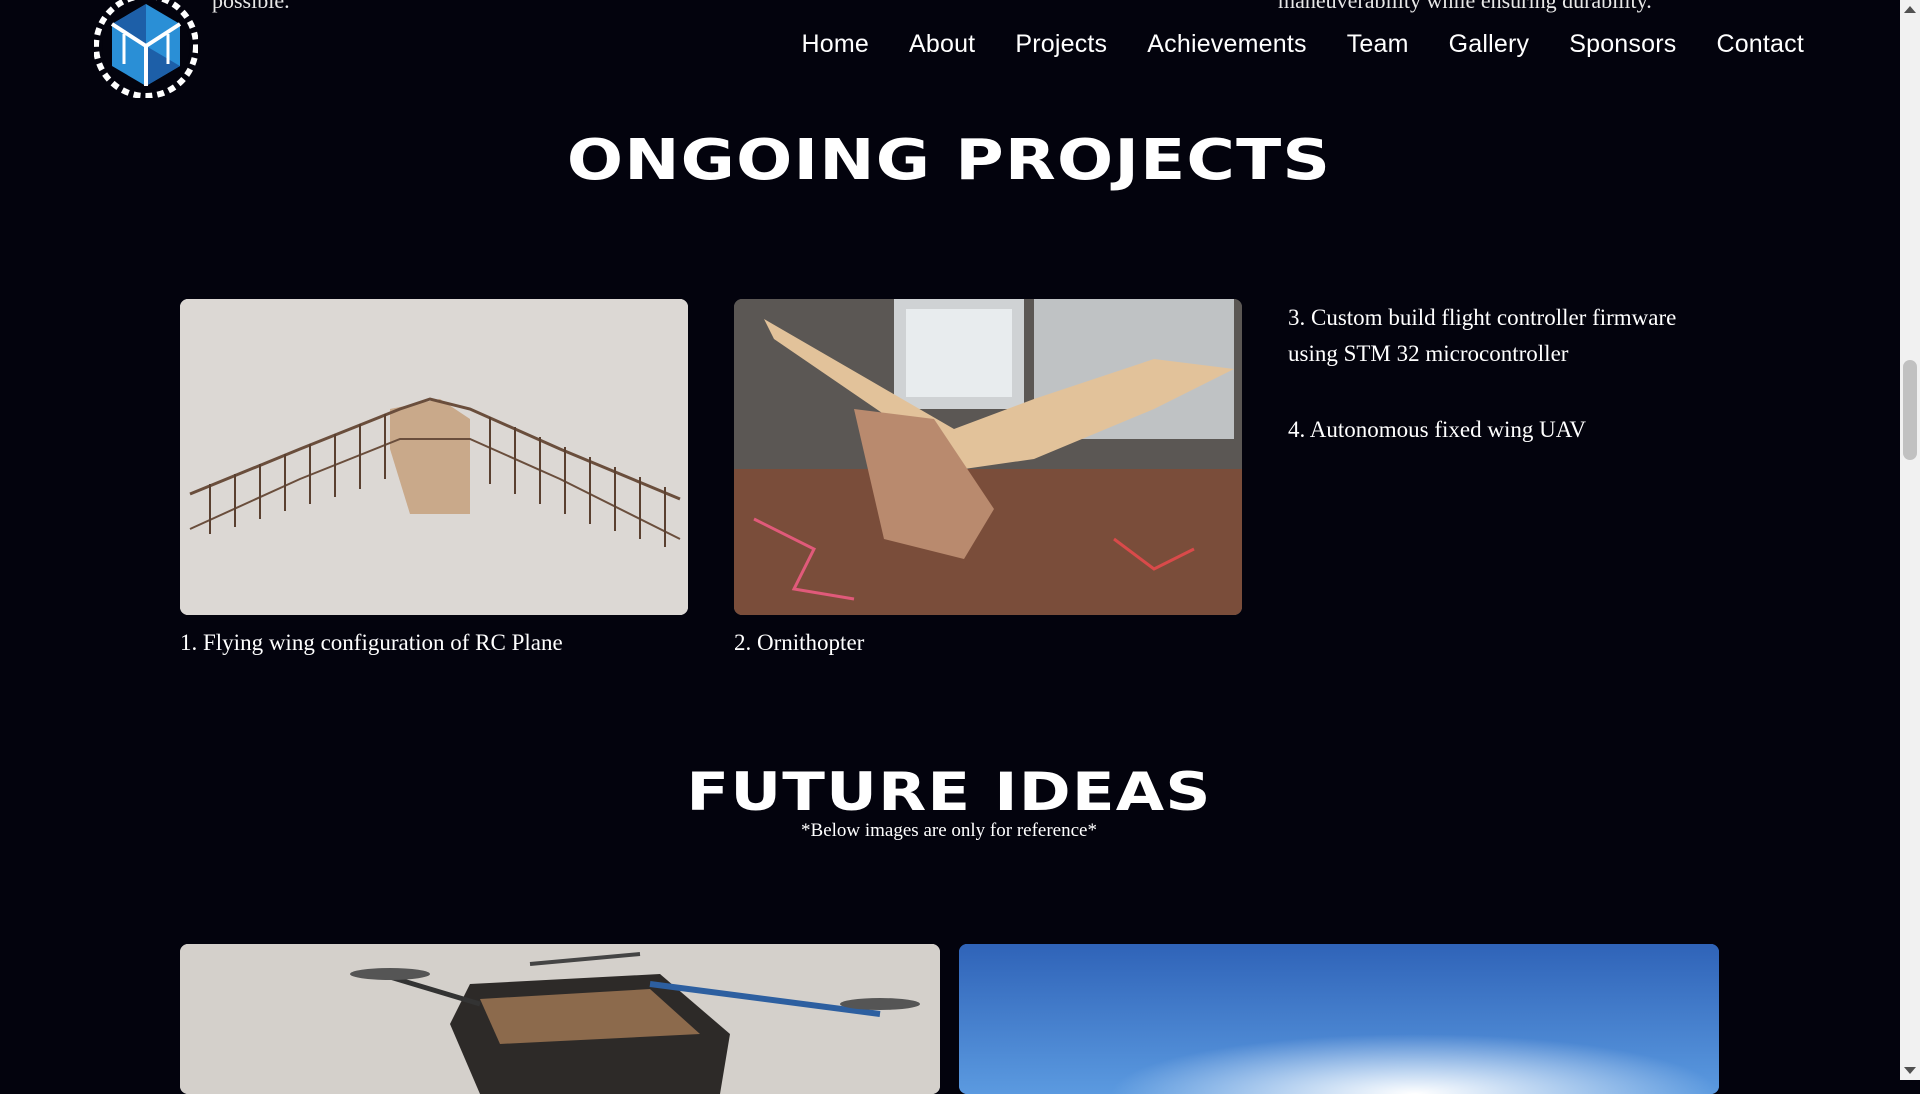 This screenshot has width=1920, height=1094. I want to click on nav-team: Team, so click(1378, 44).